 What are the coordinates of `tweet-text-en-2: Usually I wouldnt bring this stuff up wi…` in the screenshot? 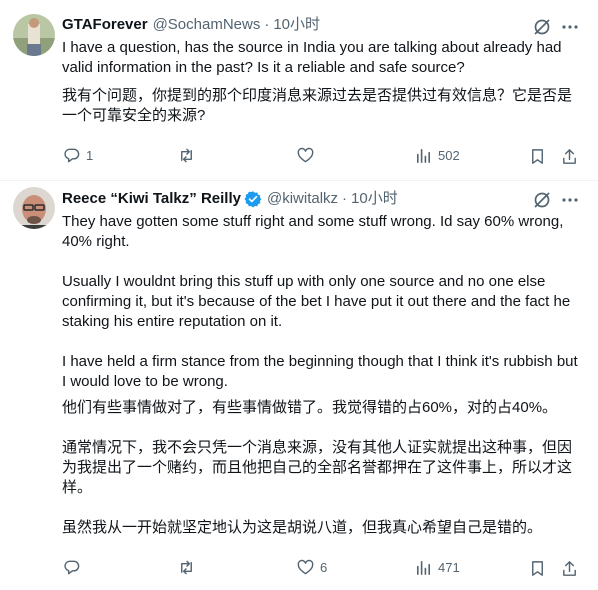 It's located at (318, 301).